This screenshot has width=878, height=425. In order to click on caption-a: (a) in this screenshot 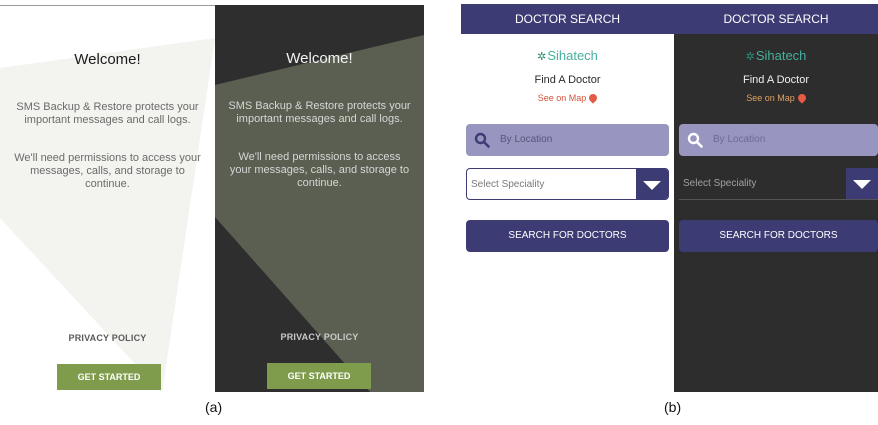, I will do `click(214, 407)`.